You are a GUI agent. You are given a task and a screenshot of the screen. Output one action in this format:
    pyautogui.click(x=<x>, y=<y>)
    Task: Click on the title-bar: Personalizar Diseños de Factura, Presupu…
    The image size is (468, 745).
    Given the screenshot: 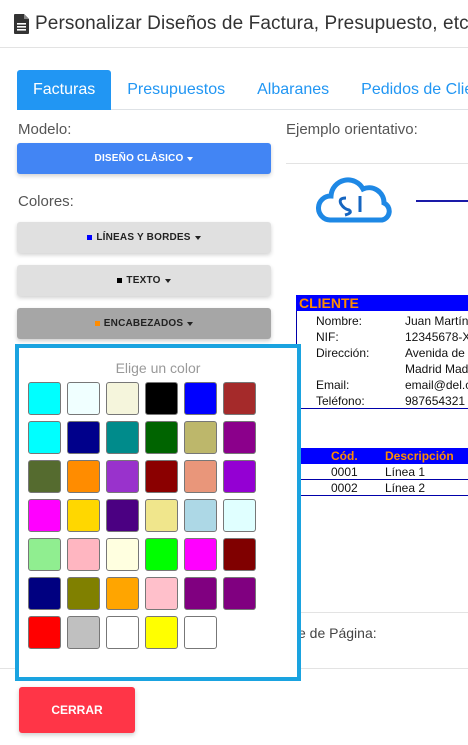 What is the action you would take?
    pyautogui.click(x=234, y=24)
    